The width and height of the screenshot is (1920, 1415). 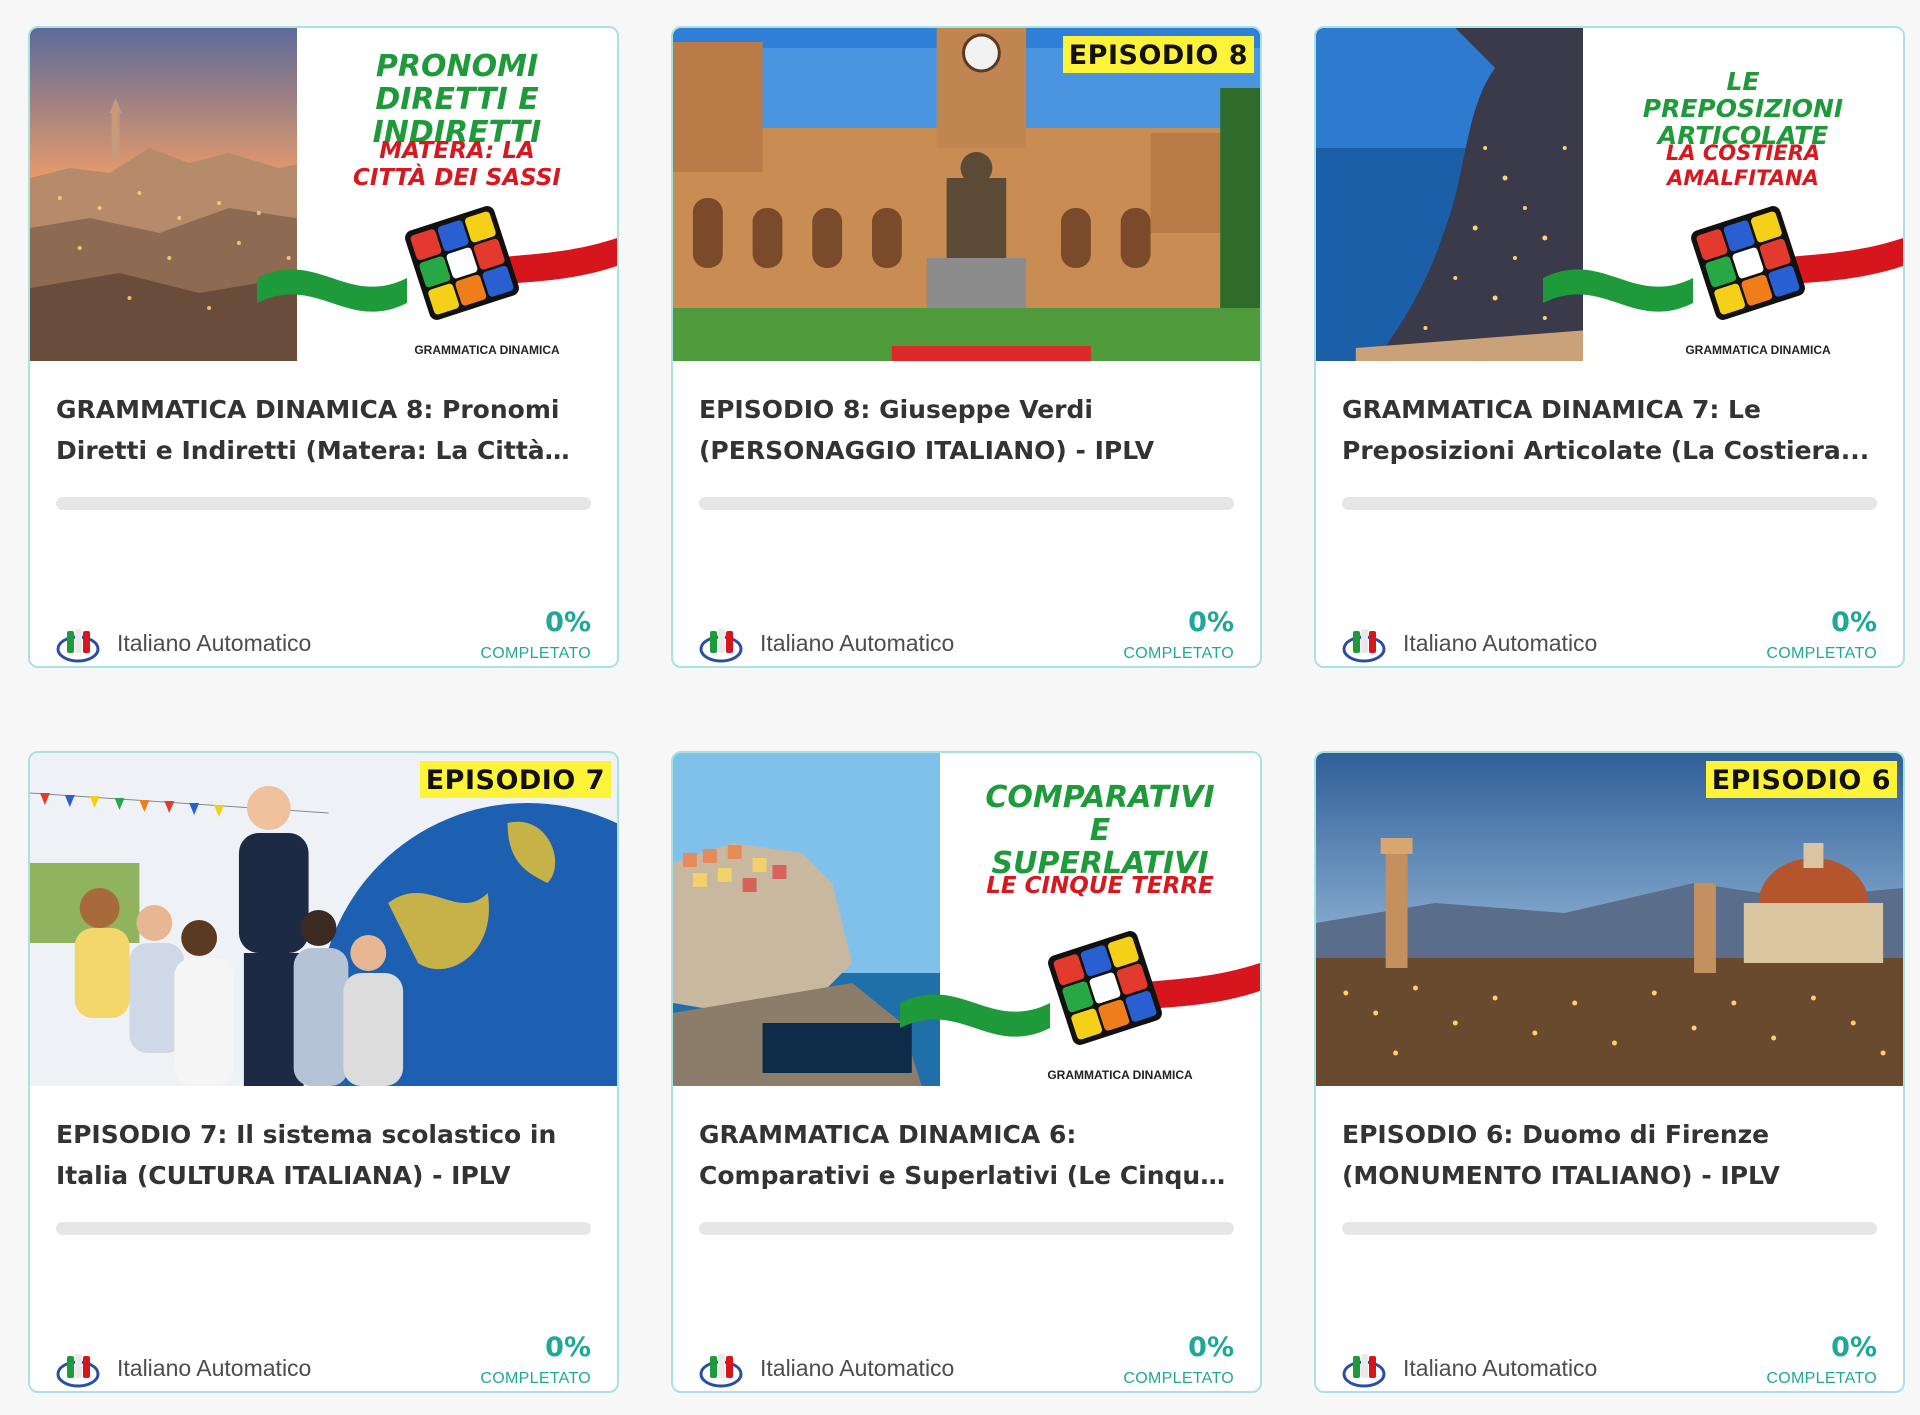 What do you see at coordinates (457, 99) in the screenshot?
I see `thumbnail-heading: PRONOMI DIRETTI E INDIRETTI` at bounding box center [457, 99].